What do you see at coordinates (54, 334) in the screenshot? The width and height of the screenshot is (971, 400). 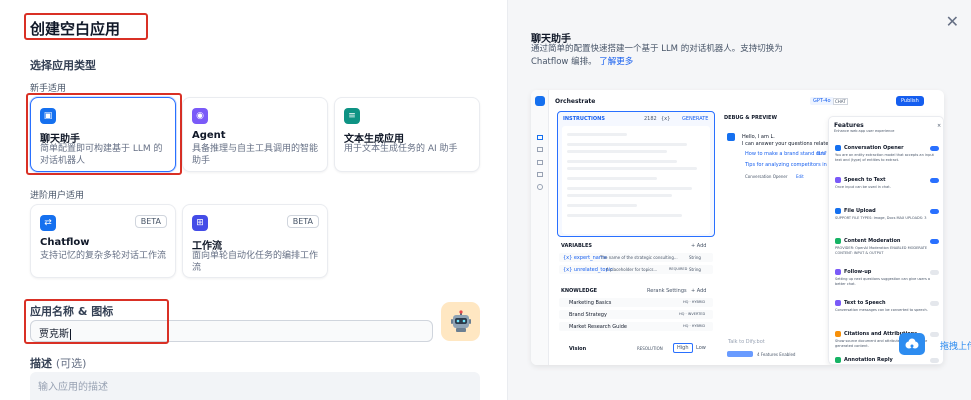 I see `app-name-value: 贾克斯` at bounding box center [54, 334].